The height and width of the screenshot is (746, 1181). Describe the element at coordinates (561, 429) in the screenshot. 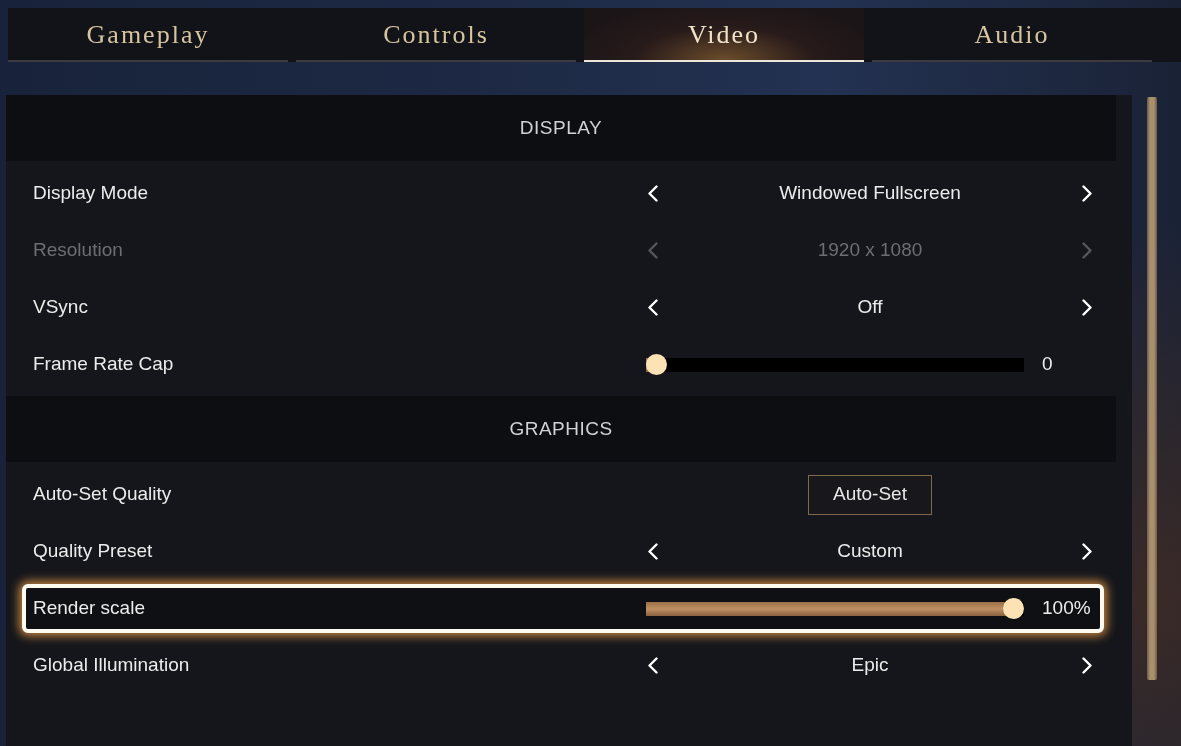

I see `section-header: GRAPHICS` at that location.